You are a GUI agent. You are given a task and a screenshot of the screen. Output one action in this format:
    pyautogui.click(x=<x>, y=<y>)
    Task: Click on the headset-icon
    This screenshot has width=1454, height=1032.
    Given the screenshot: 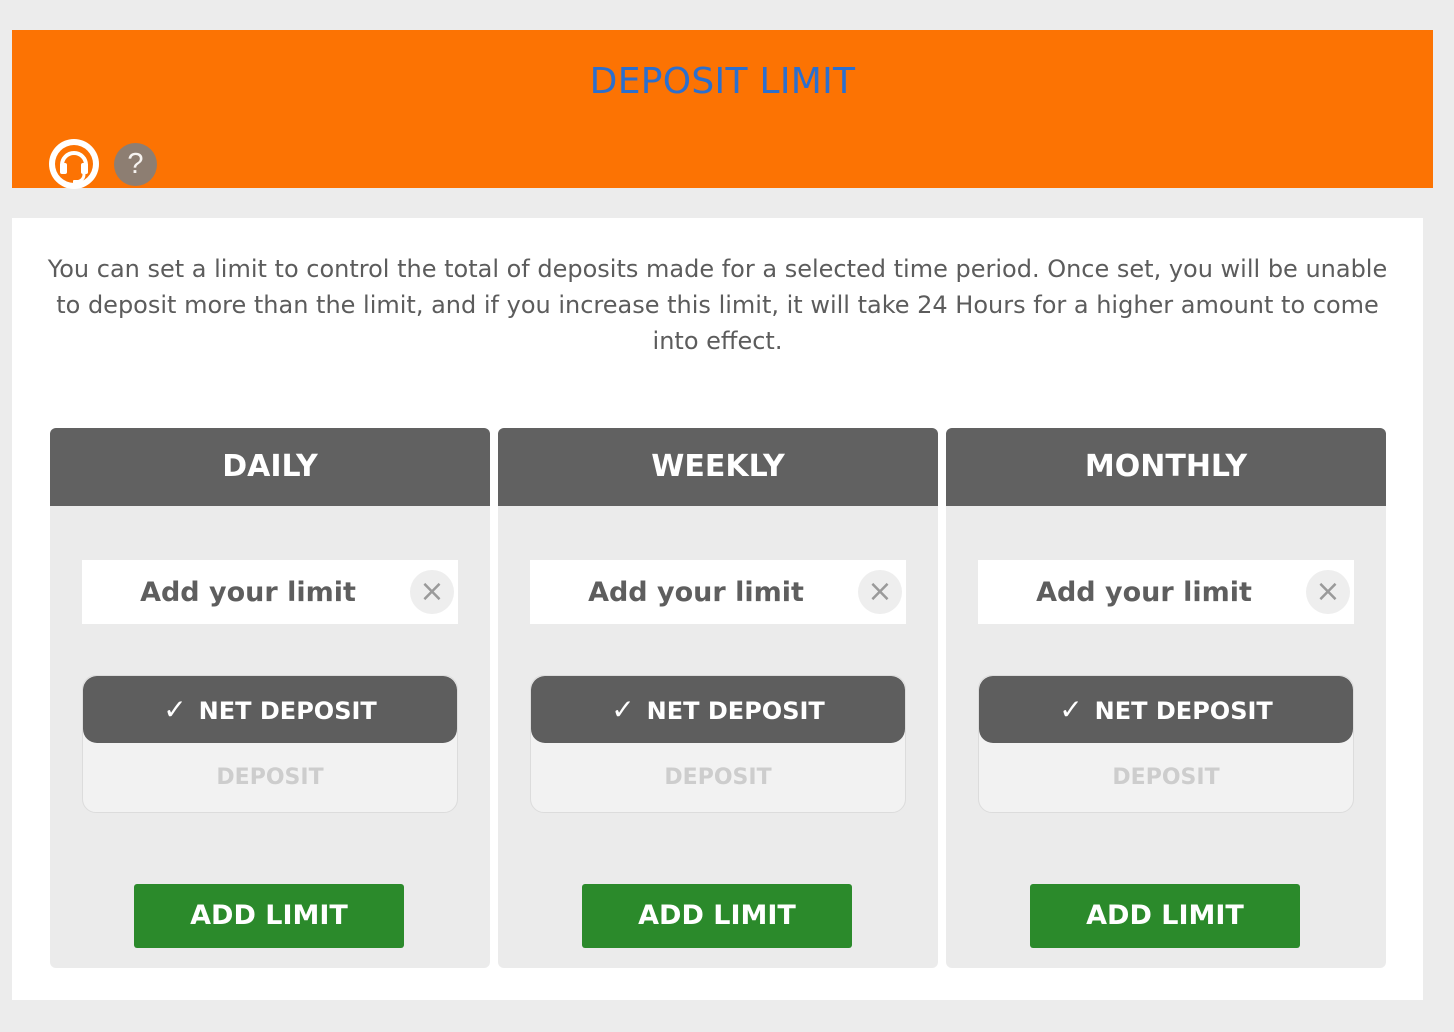 What is the action you would take?
    pyautogui.click(x=74, y=164)
    